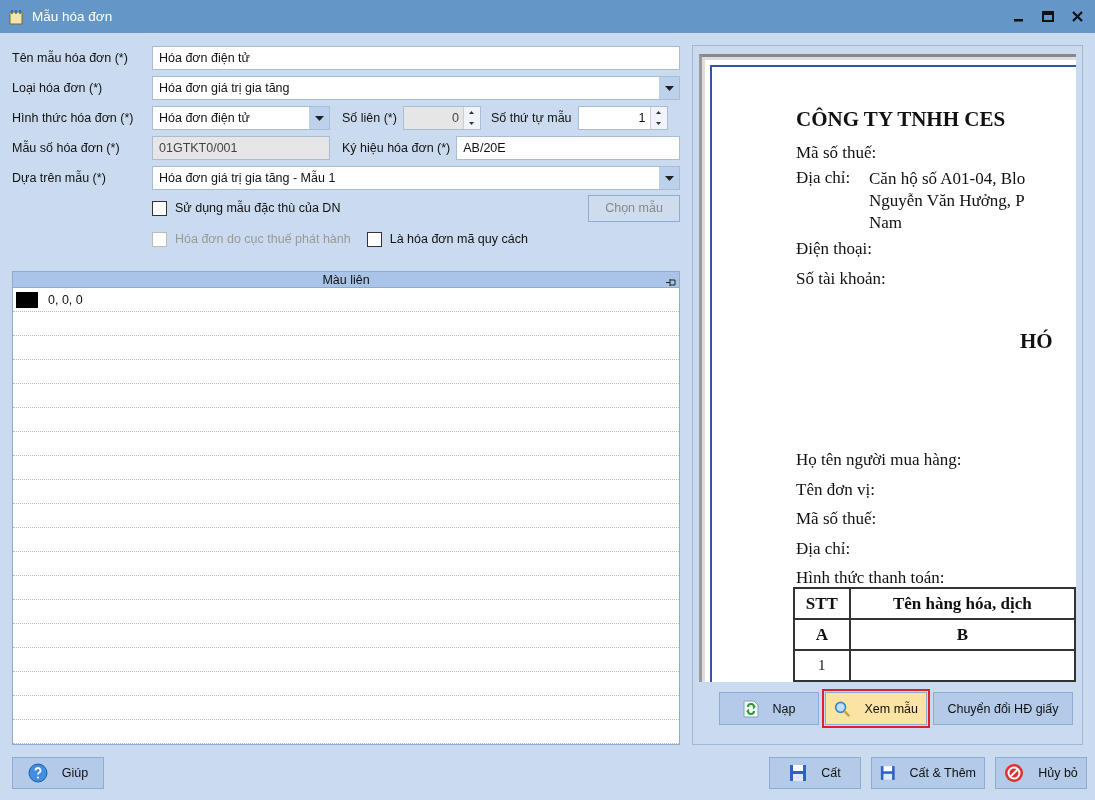 This screenshot has height=800, width=1095. I want to click on field-label: Ký hiệu hóa đơn (*), so click(396, 148).